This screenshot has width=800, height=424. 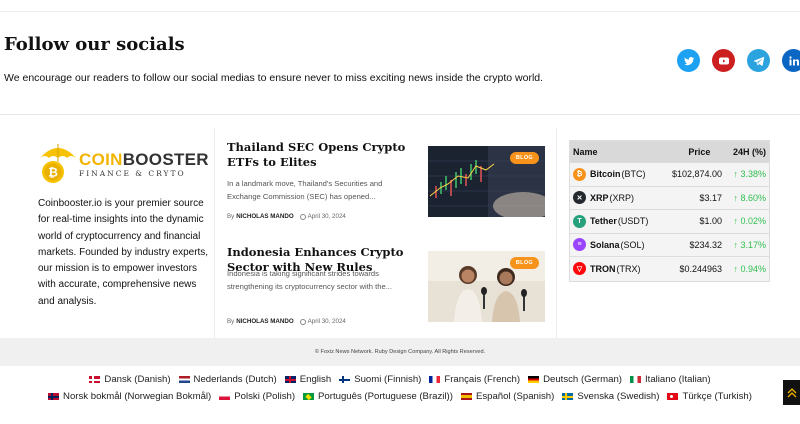 What do you see at coordinates (603, 268) in the screenshot?
I see `coin-name: TRON` at bounding box center [603, 268].